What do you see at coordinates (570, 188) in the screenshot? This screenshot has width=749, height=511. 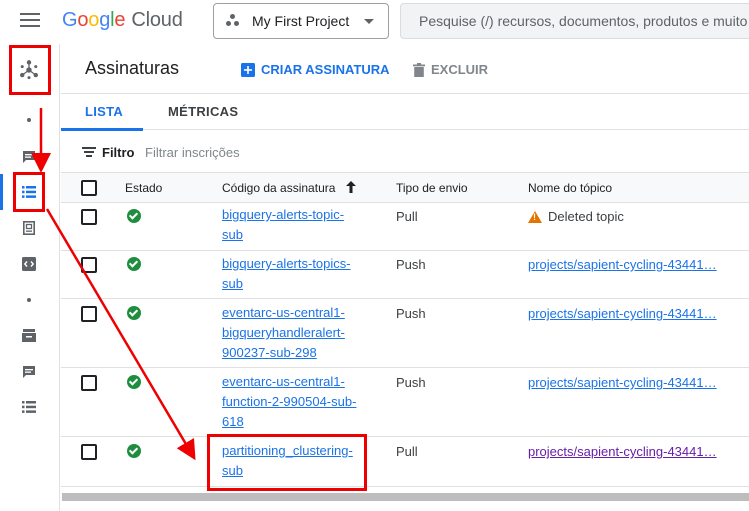 I see `column-header-topic: Nome do tópico` at bounding box center [570, 188].